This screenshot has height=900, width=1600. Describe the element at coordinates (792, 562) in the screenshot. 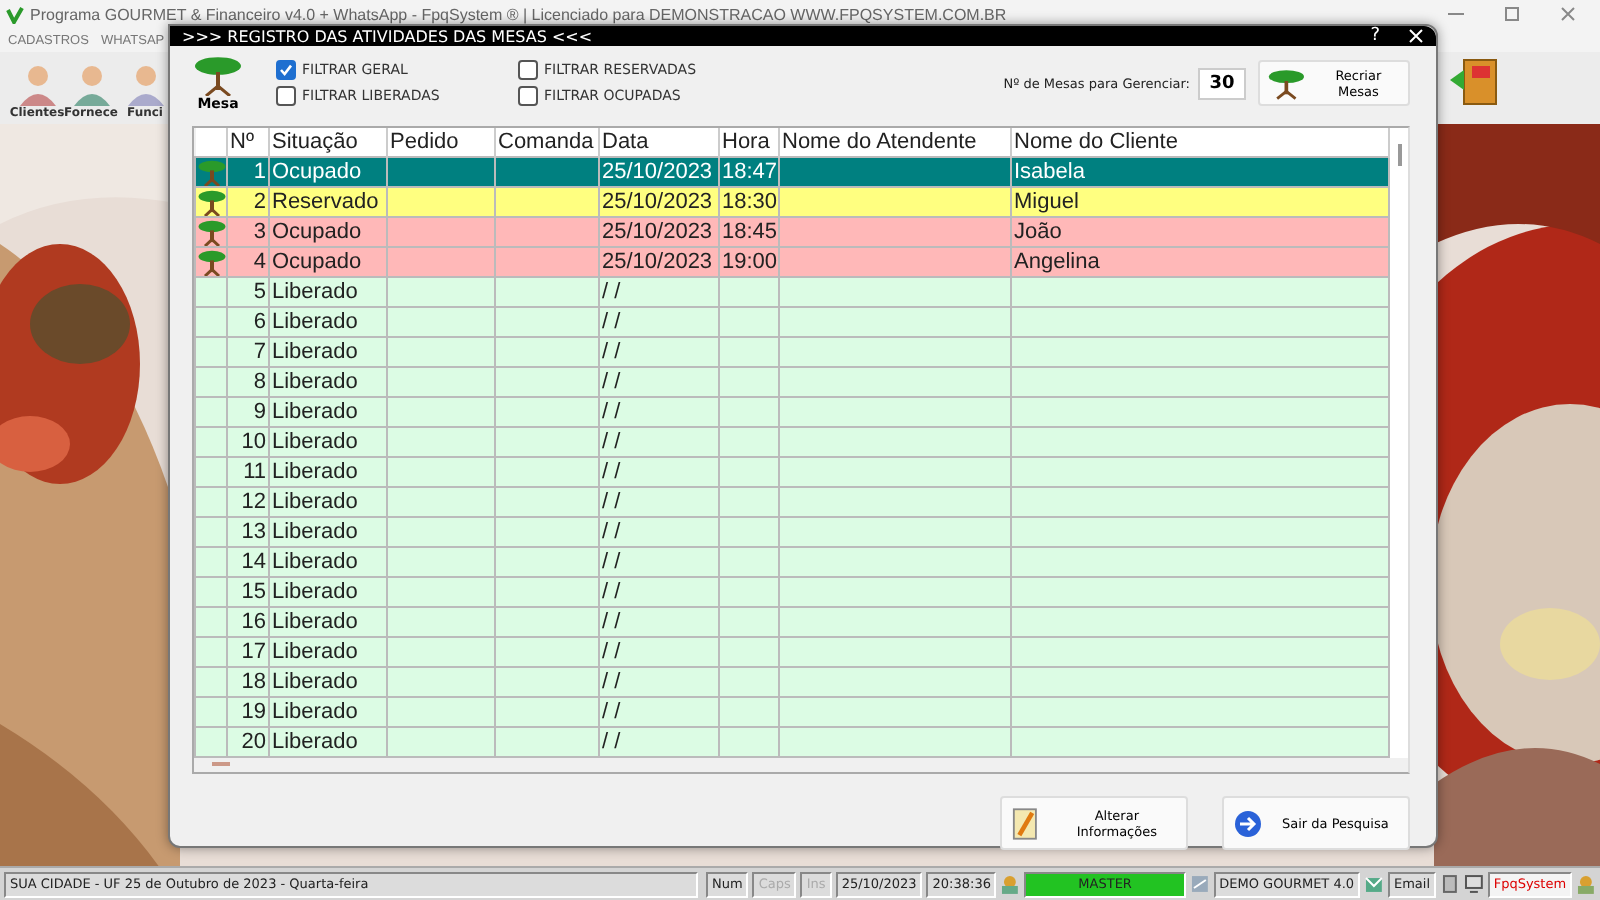

I see `table-row: 14 Liberado / /` at that location.